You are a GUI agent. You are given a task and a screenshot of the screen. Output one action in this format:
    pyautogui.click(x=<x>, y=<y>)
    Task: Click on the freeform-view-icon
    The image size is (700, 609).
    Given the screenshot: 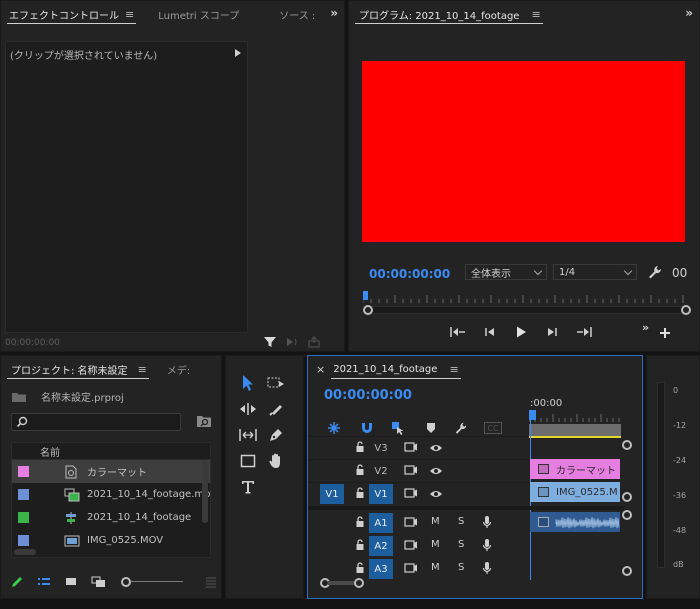 What is the action you would take?
    pyautogui.click(x=99, y=582)
    